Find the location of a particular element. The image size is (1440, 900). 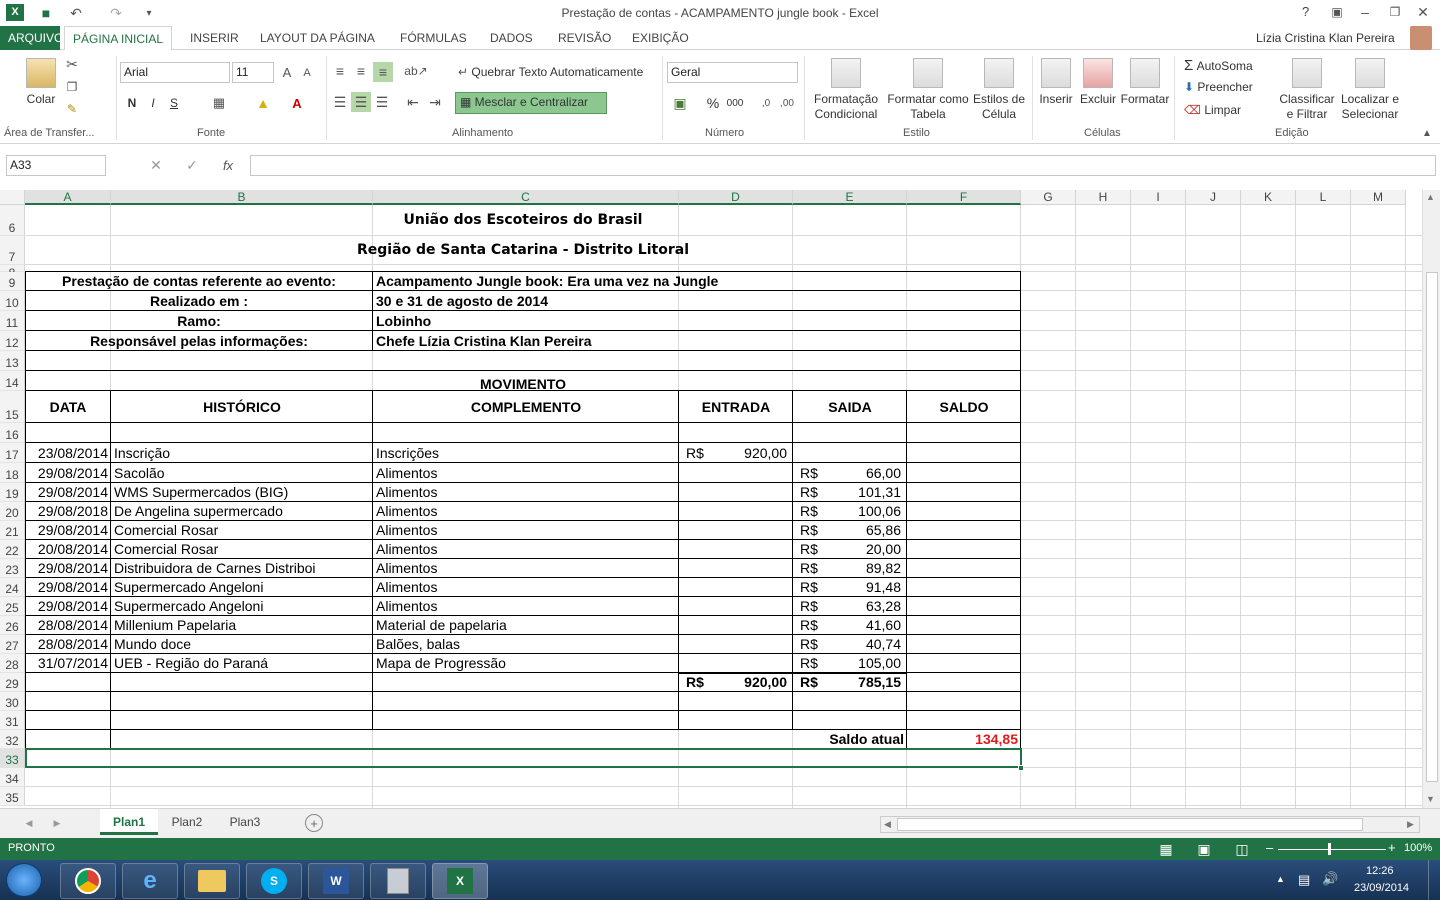

zoom-thumb is located at coordinates (1329, 849).